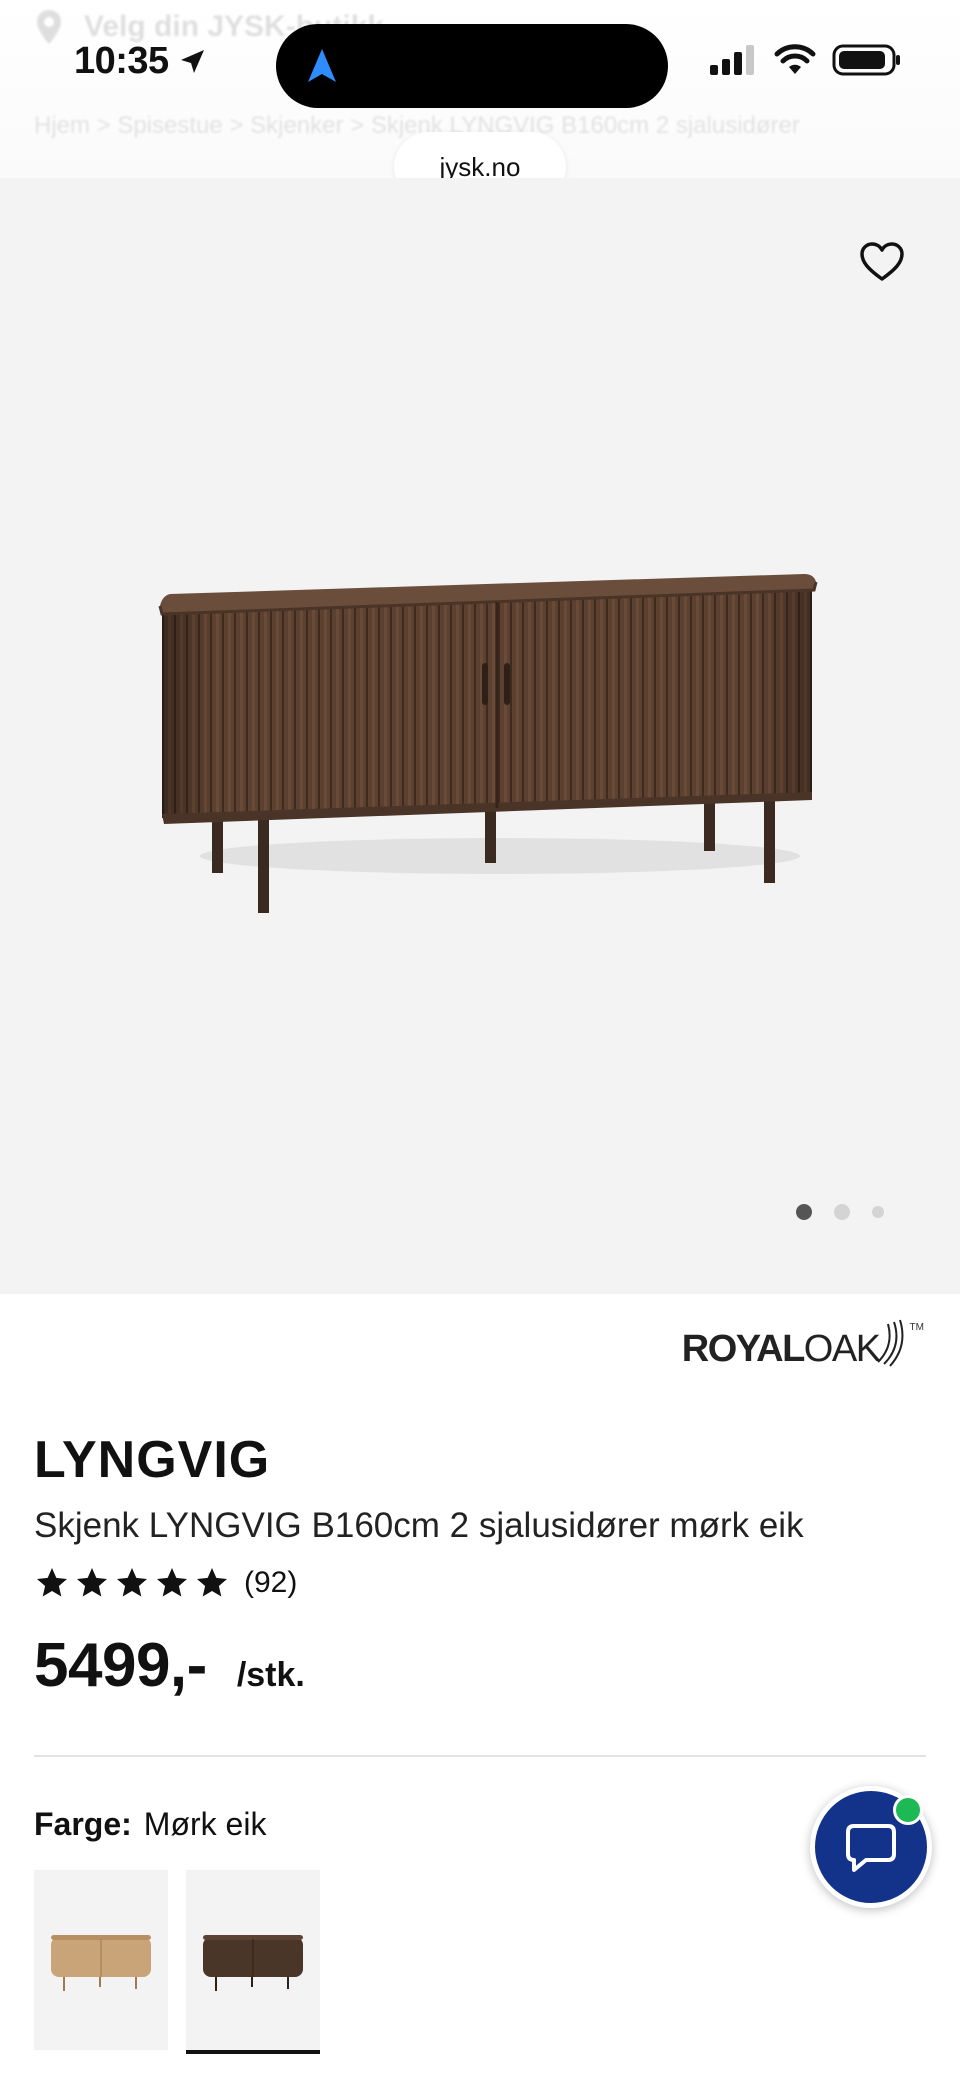 Image resolution: width=960 pixels, height=2081 pixels. I want to click on location-arrow-icon, so click(192, 61).